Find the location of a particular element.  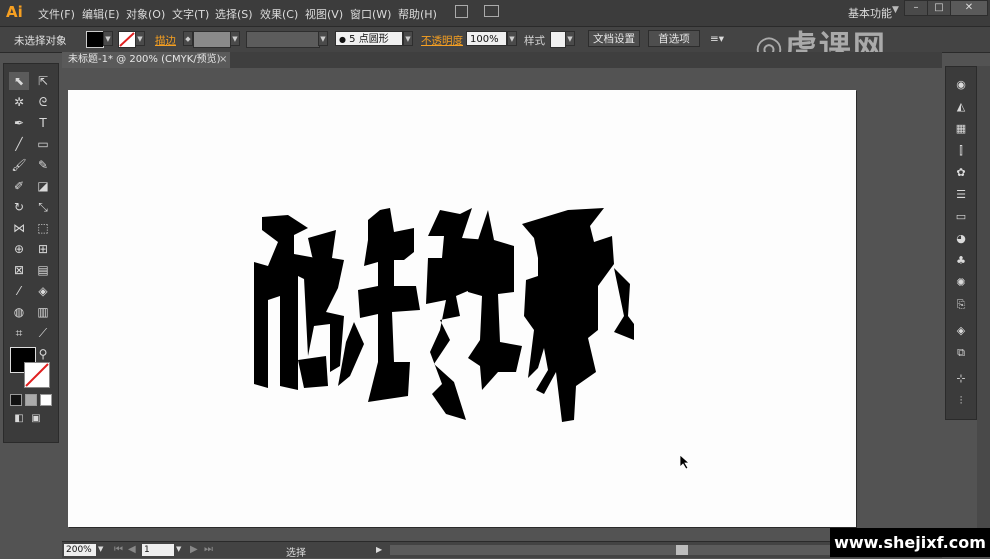

direct-selection-icon: ⇱ is located at coordinates (43, 81).